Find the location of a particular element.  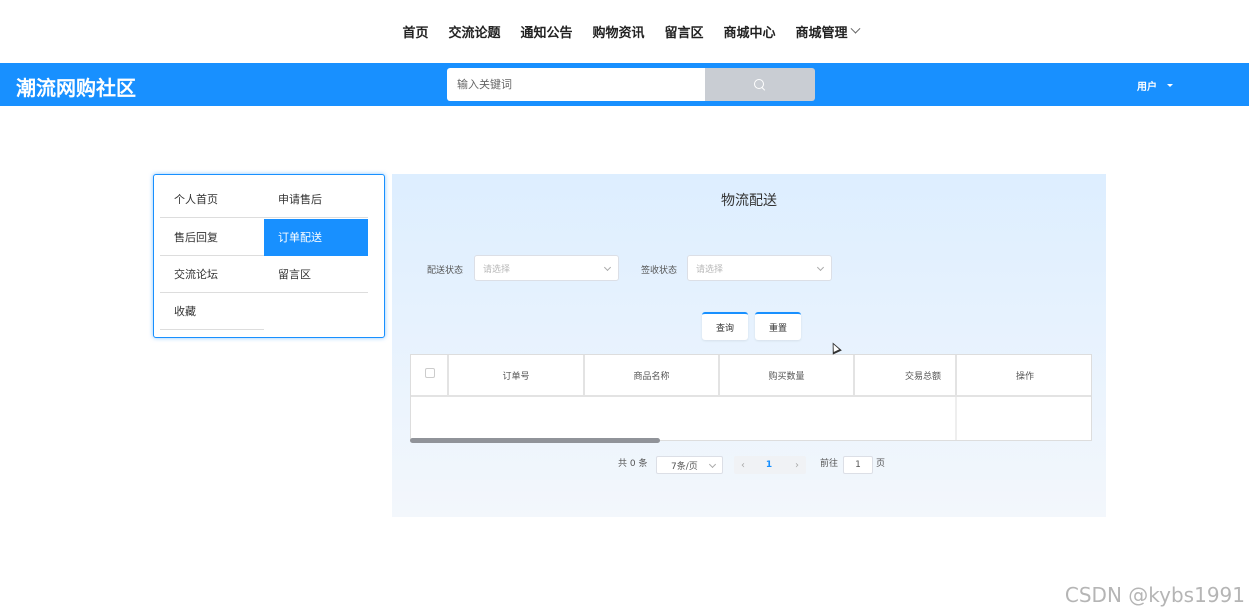

sidebar-item-messages: 留言区 is located at coordinates (316, 274).